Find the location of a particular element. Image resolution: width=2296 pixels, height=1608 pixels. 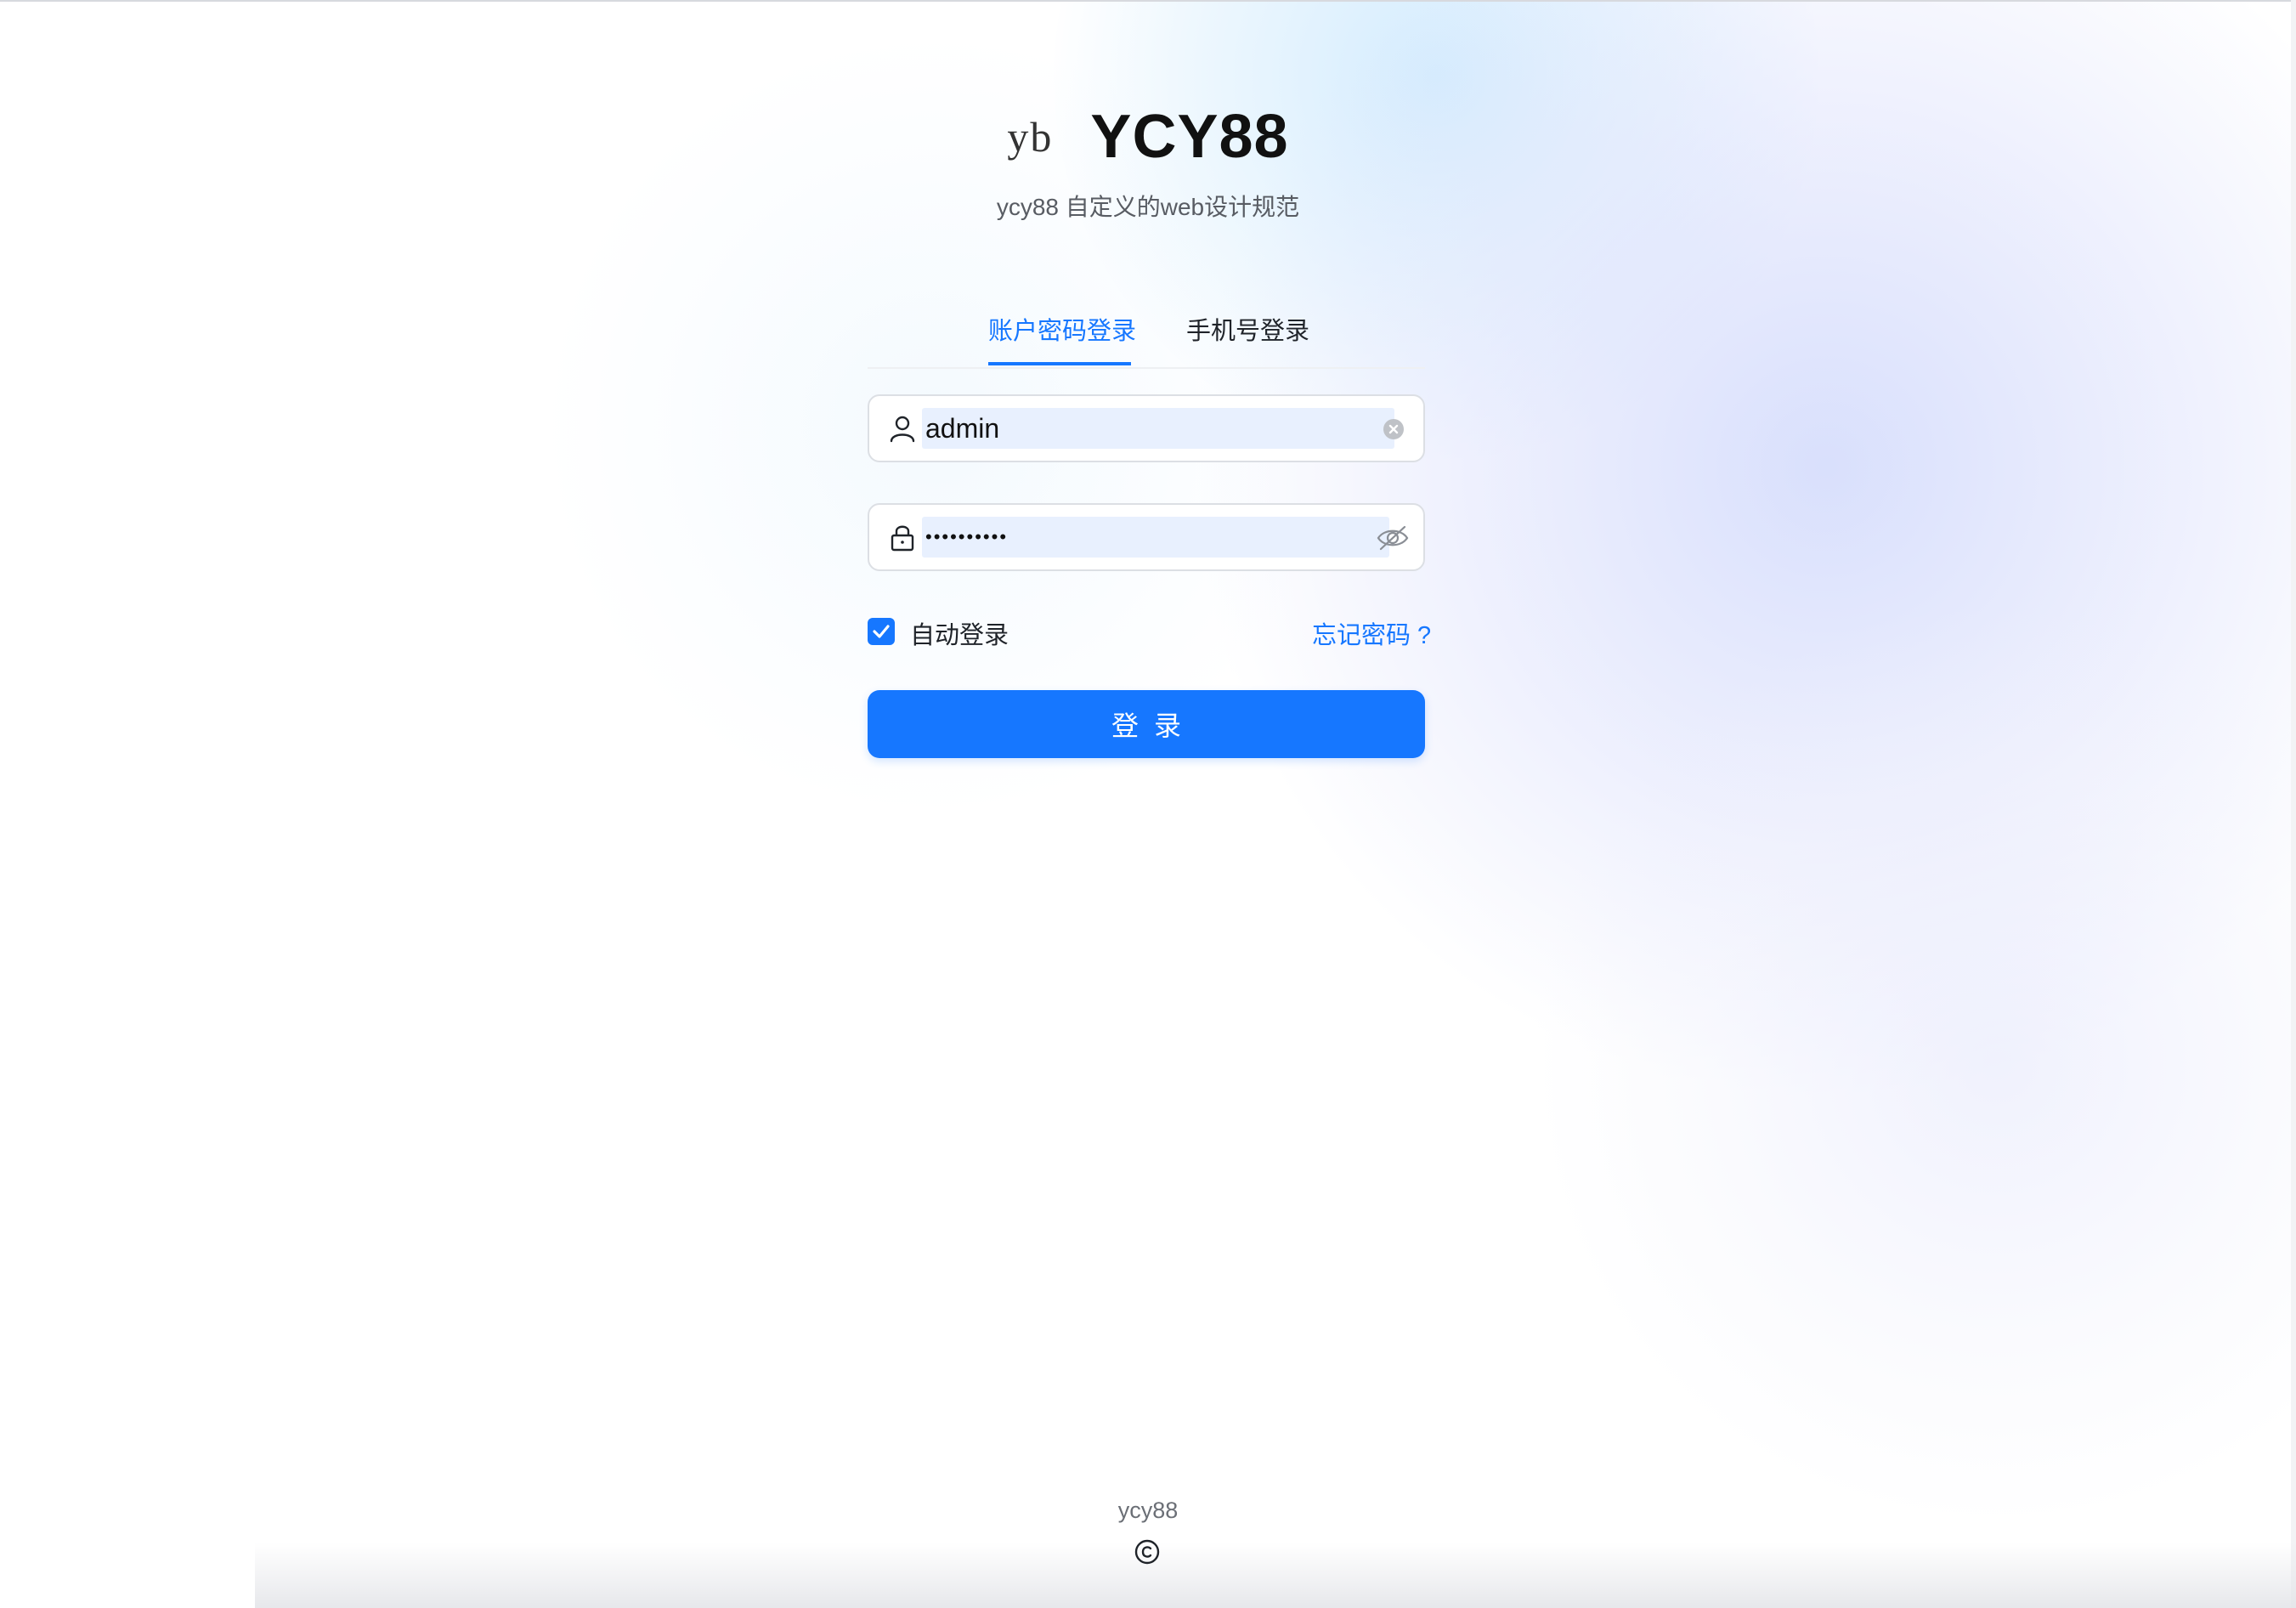

auto-login-label: 自动登录 is located at coordinates (959, 633).